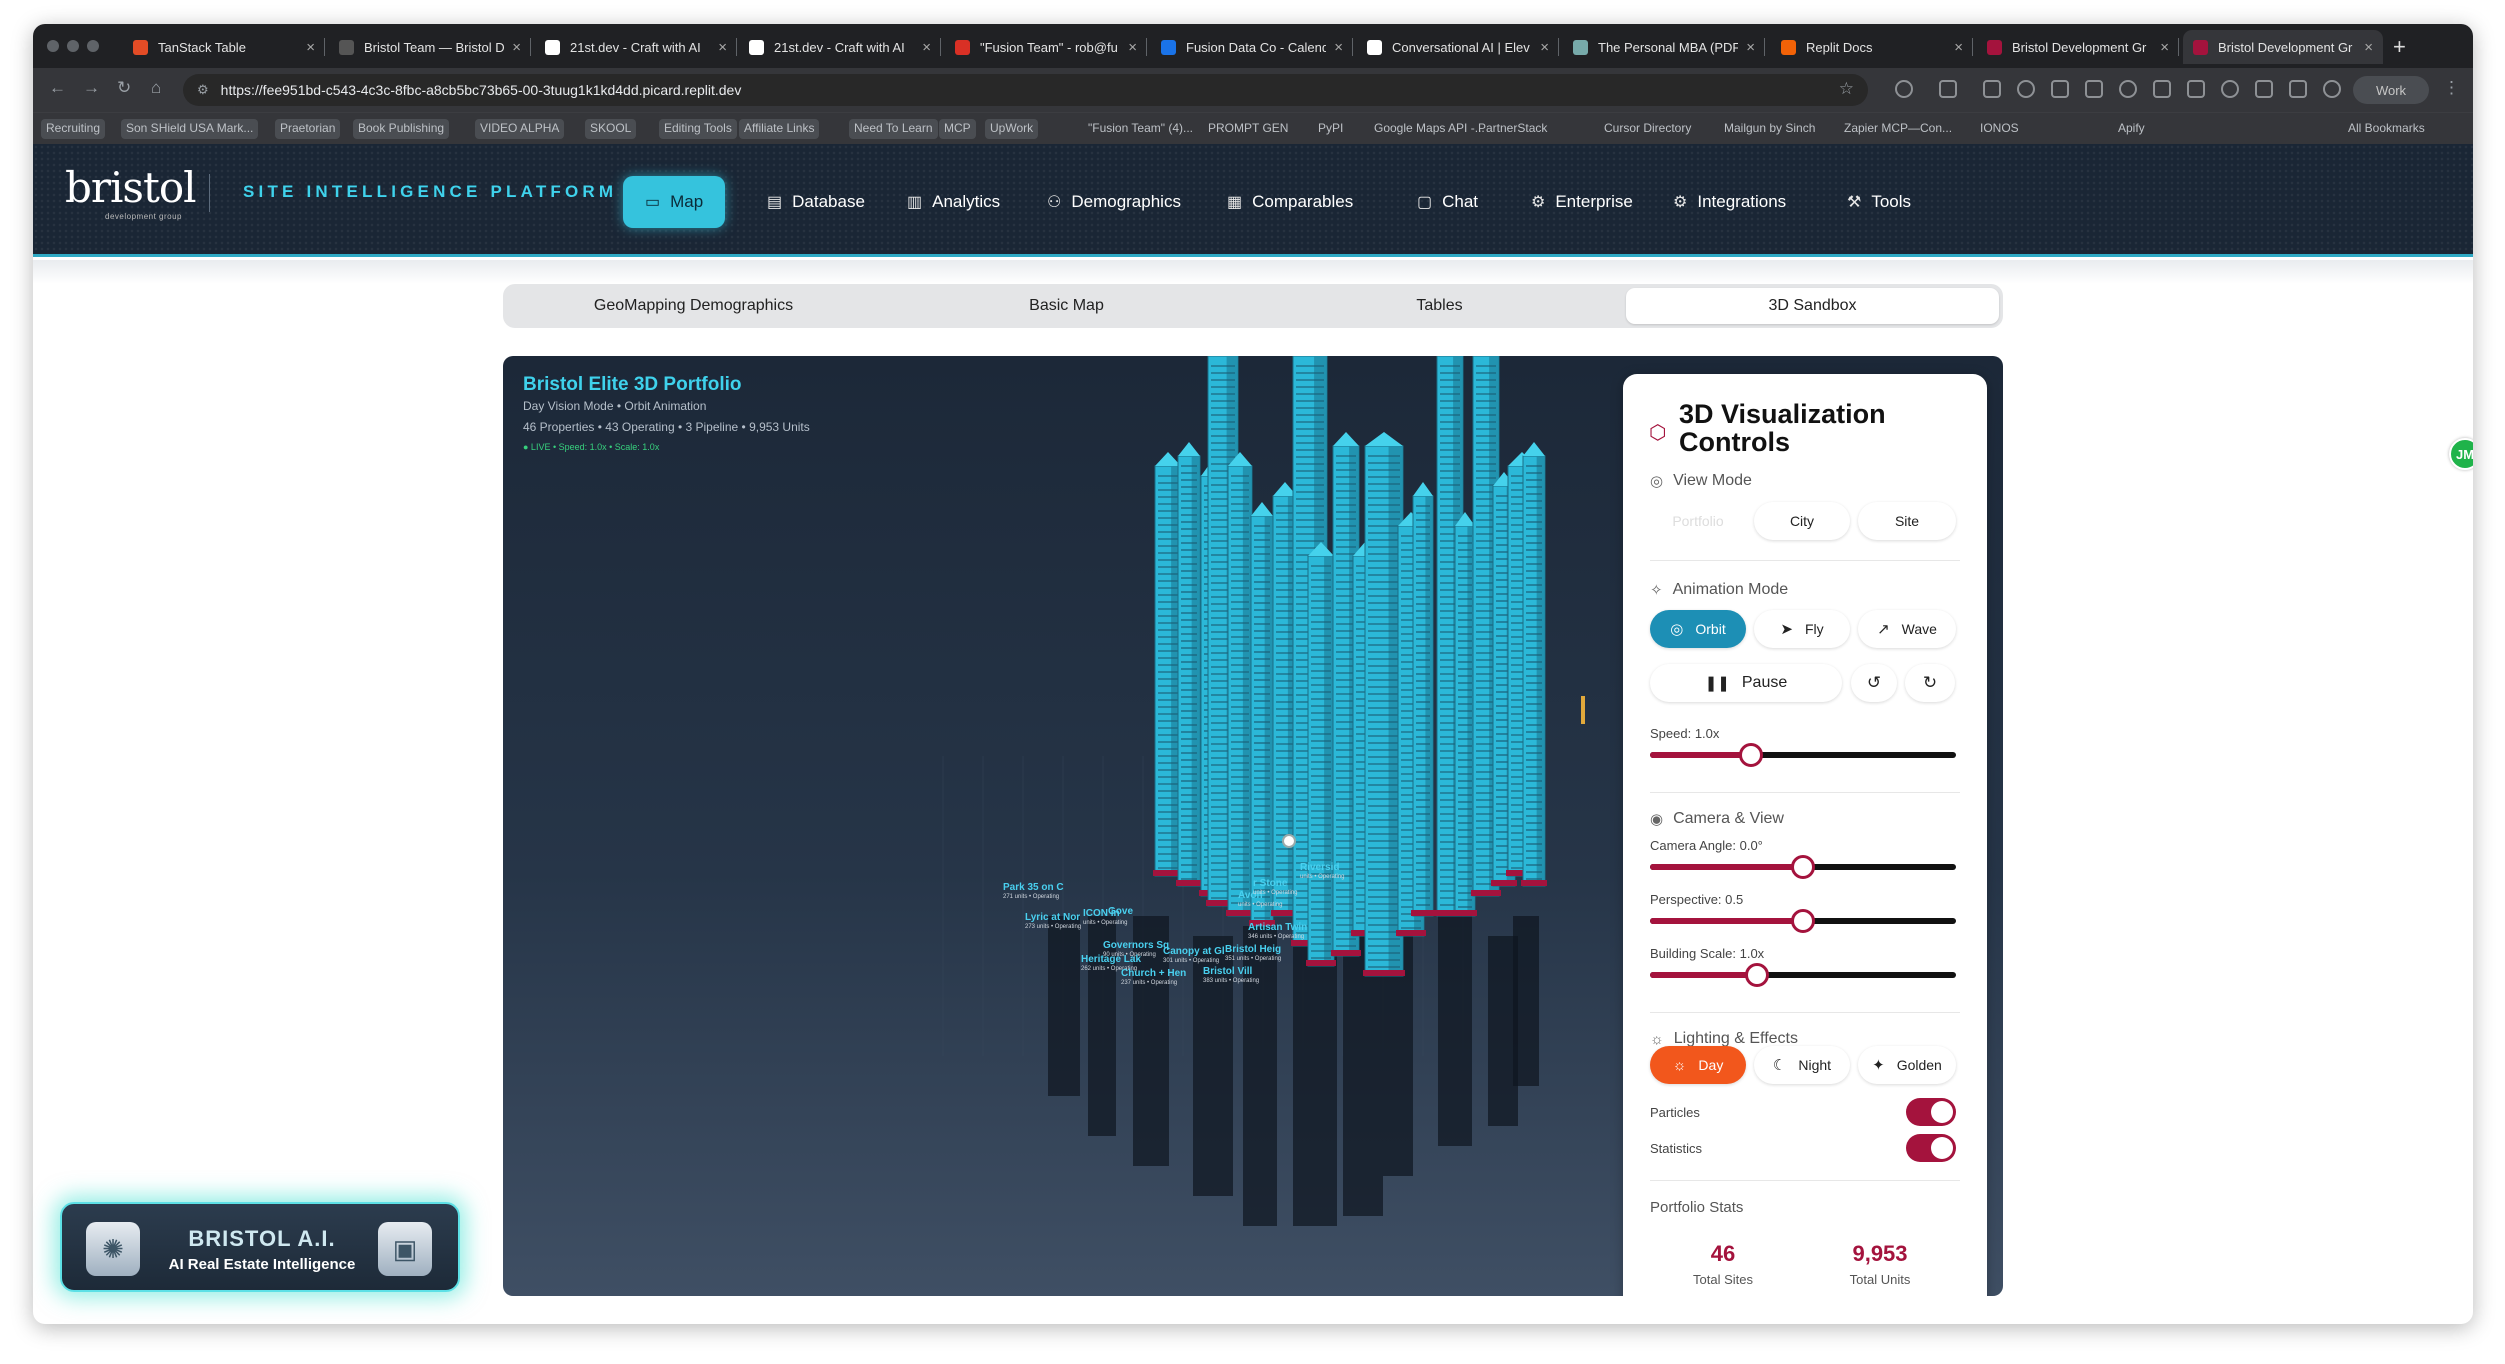 The image size is (2505, 1364). Describe the element at coordinates (611, 129) in the screenshot. I see `bookmark-item: SKOOL` at that location.